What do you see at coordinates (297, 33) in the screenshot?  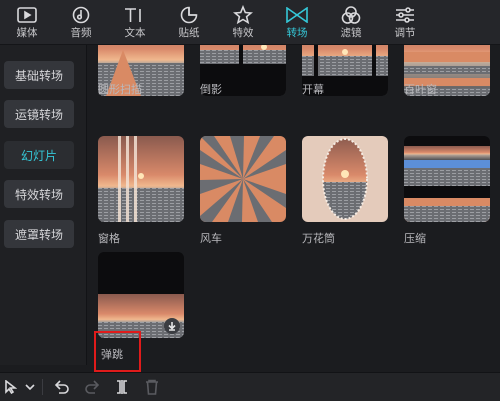 I see `tab-transition-label: 转场` at bounding box center [297, 33].